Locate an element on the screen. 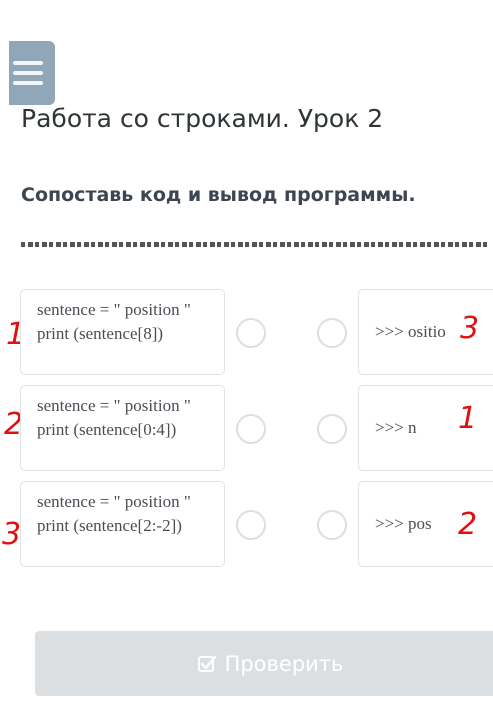 This screenshot has width=493, height=703. handwritten-mark-right-3: 2 is located at coordinates (468, 524).